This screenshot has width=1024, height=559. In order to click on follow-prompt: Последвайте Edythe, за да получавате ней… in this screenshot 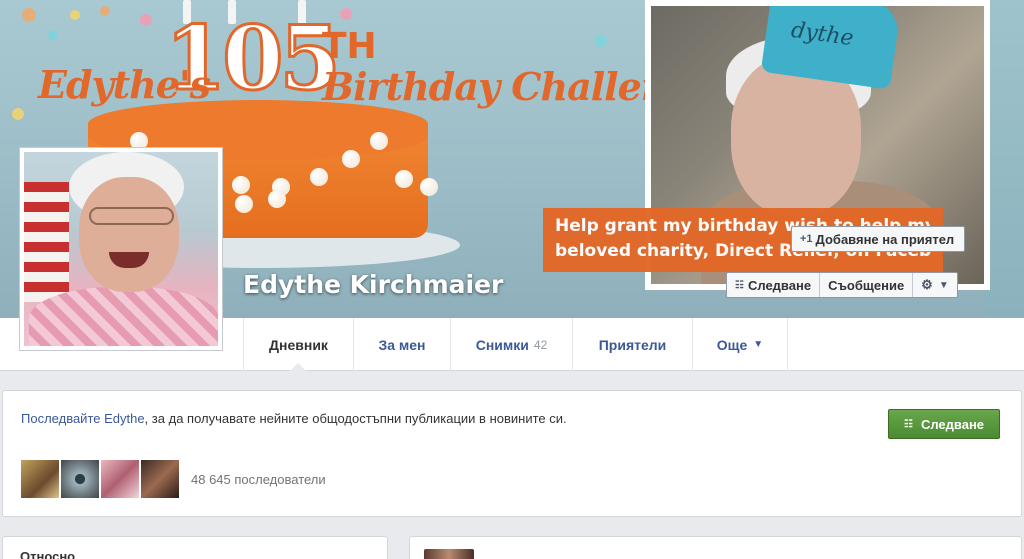, I will do `click(341, 419)`.